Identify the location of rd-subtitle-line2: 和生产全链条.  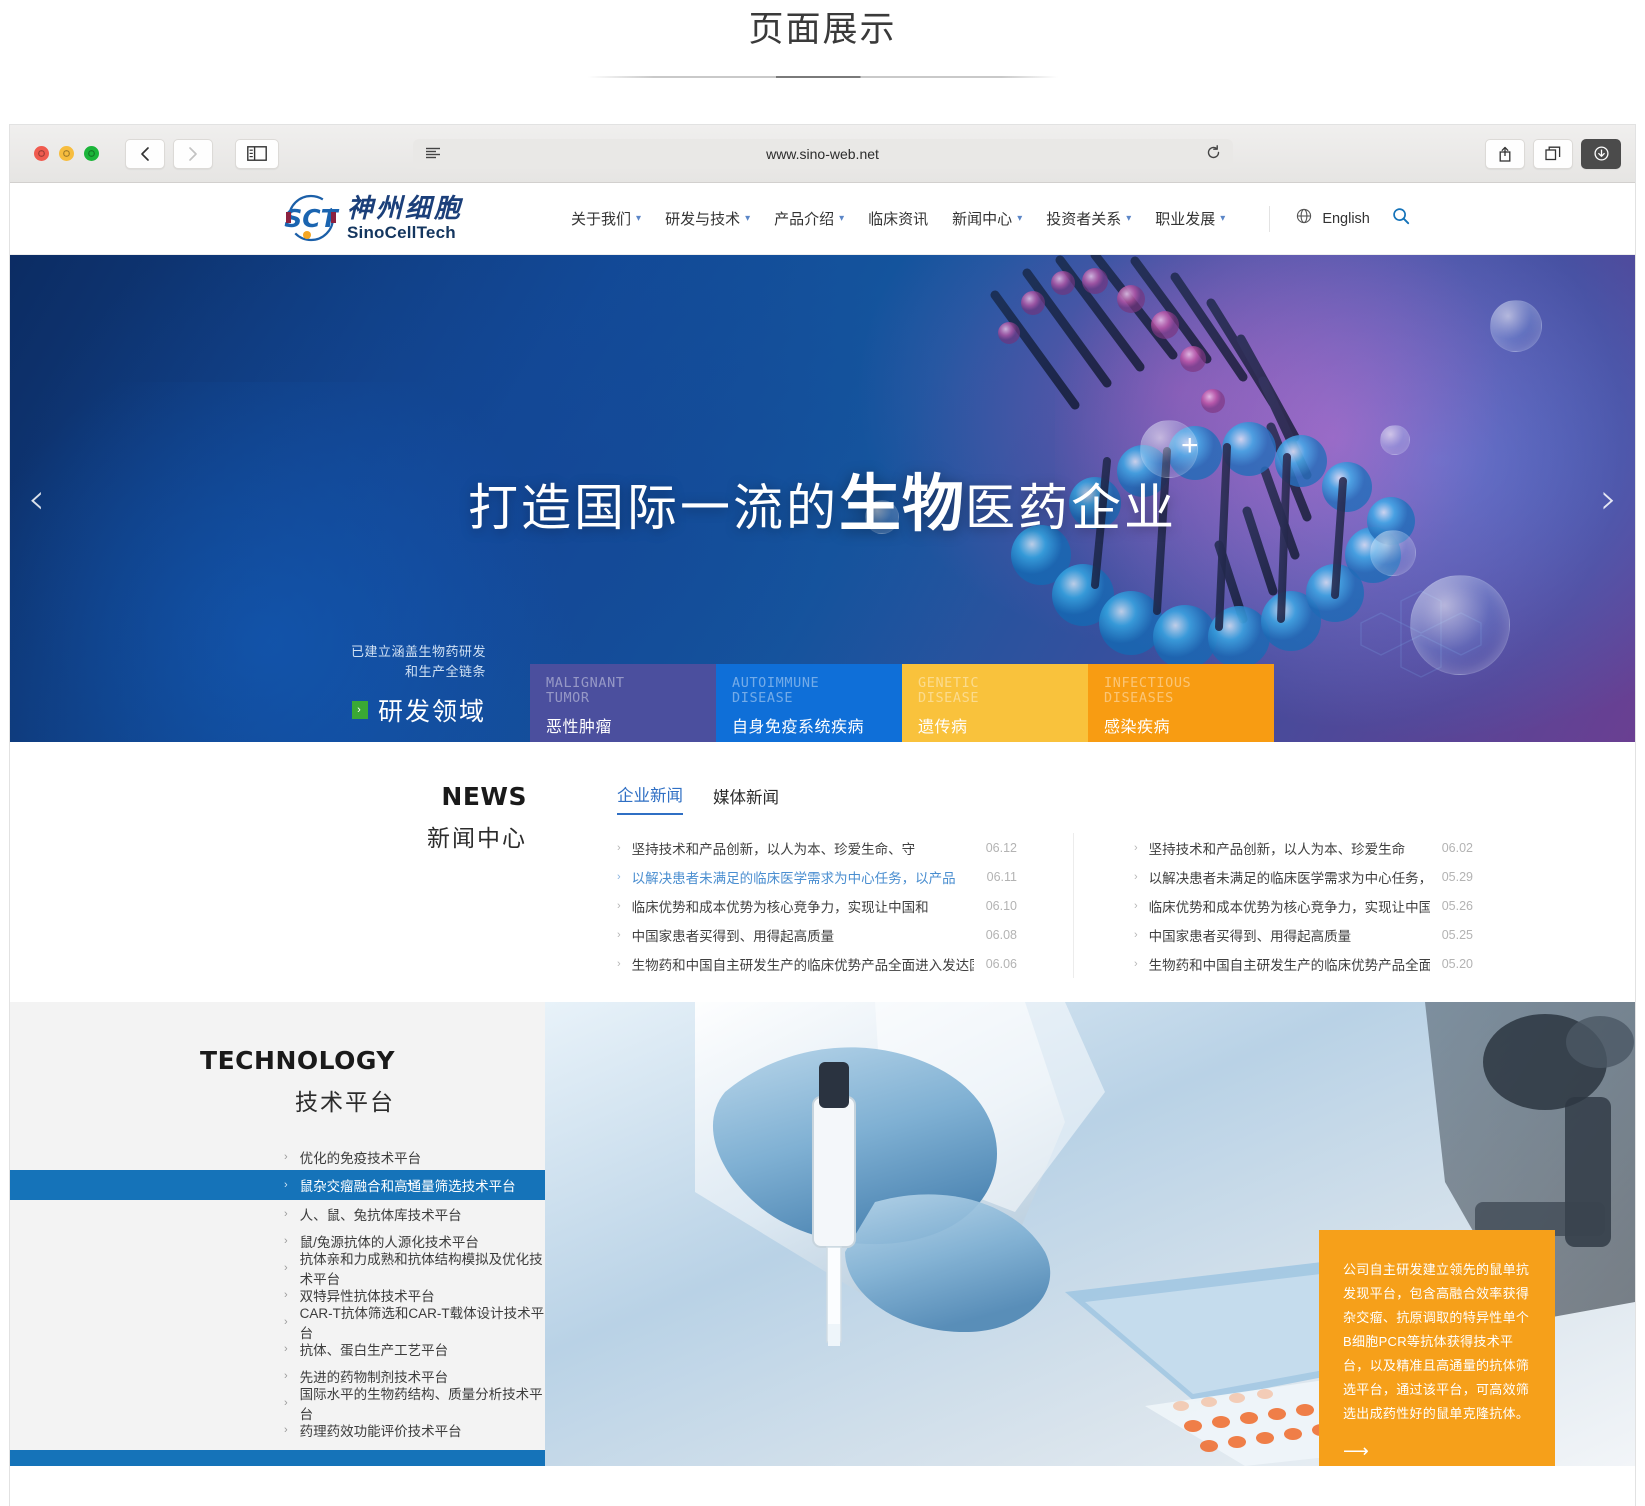
(445, 671).